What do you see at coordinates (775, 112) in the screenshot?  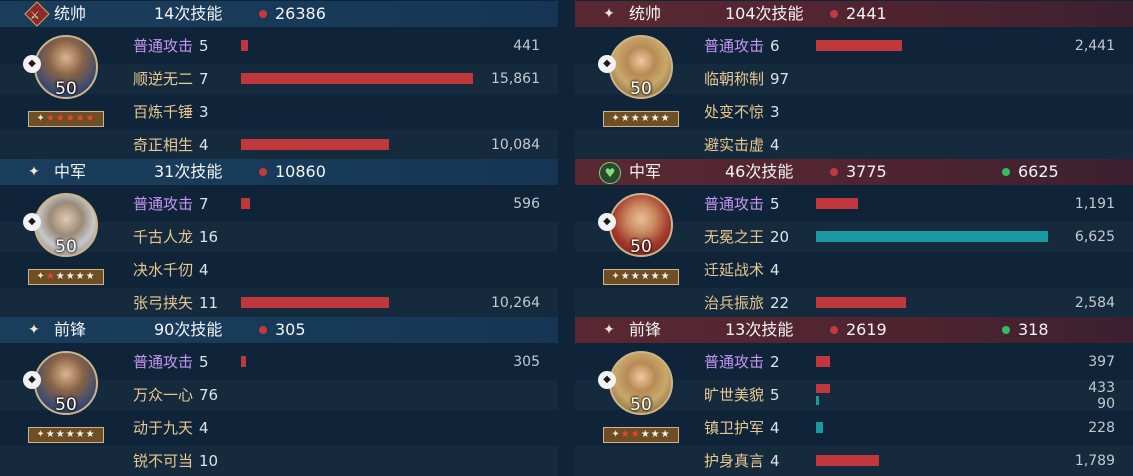 I see `skill-uses: 3` at bounding box center [775, 112].